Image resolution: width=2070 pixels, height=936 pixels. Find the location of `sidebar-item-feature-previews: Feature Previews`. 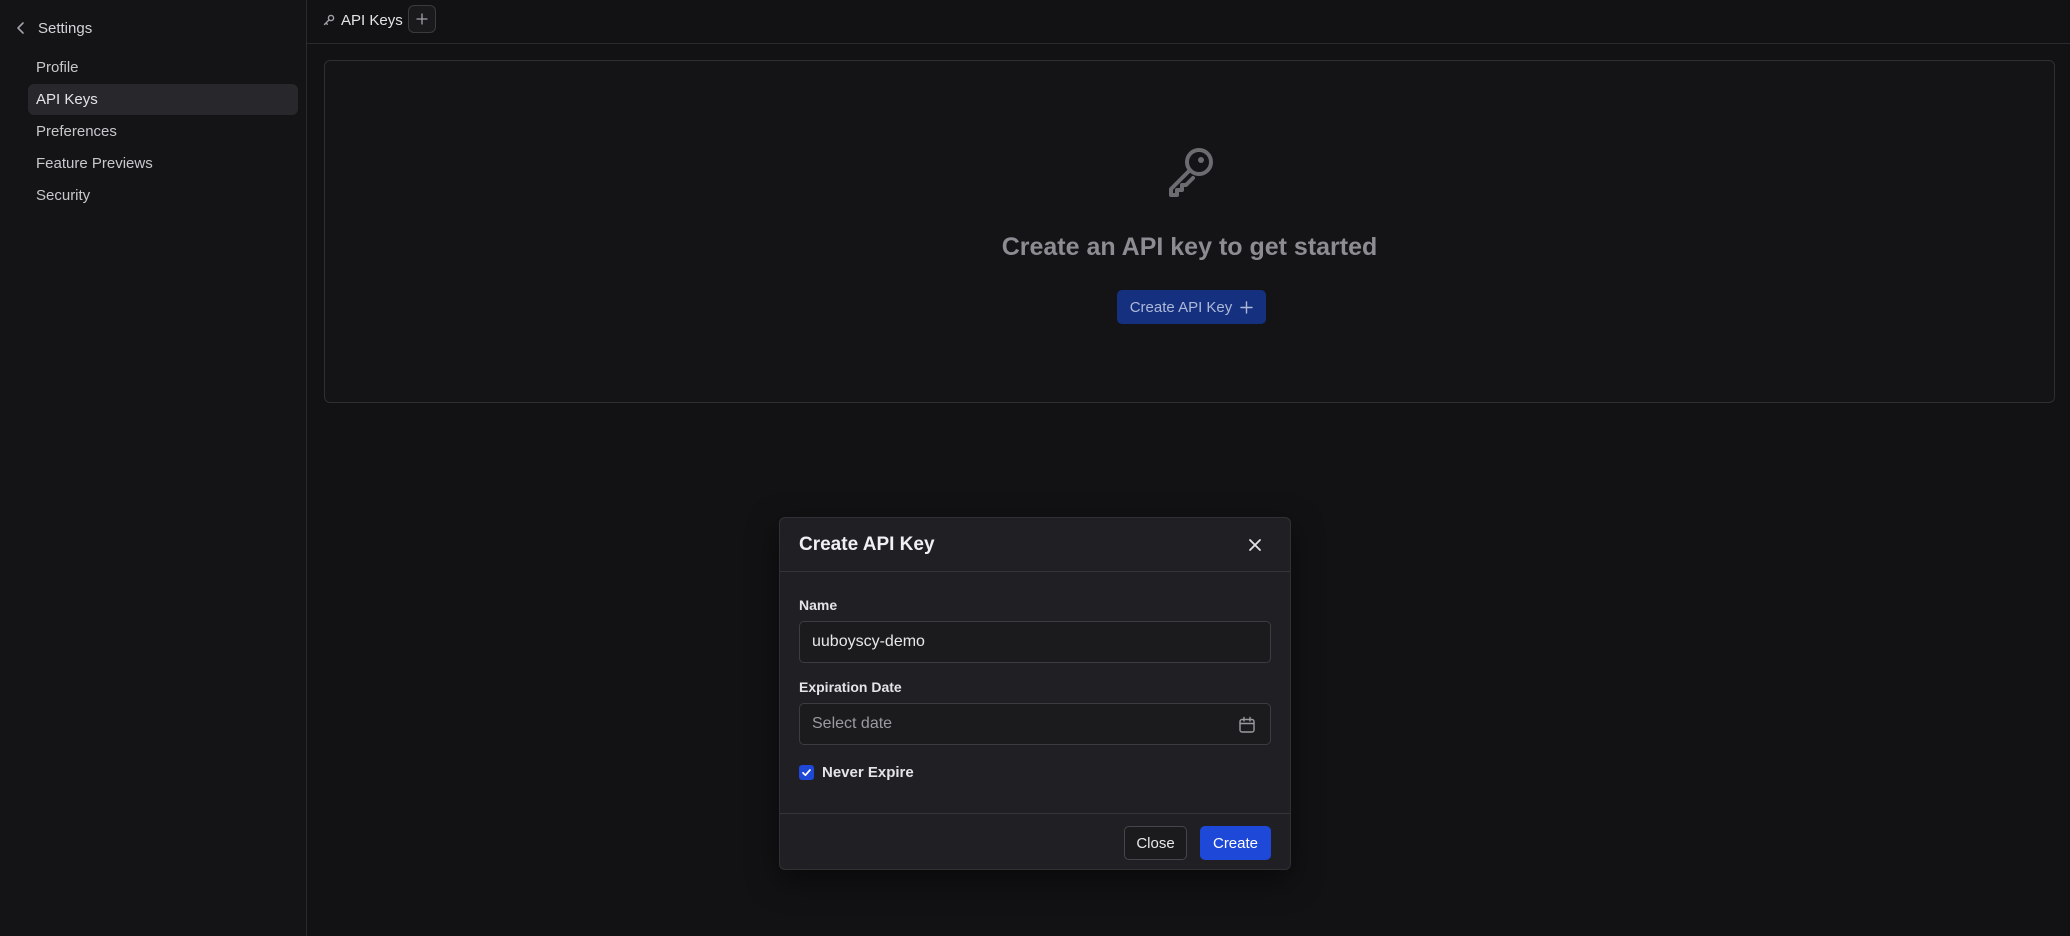

sidebar-item-feature-previews: Feature Previews is located at coordinates (163, 163).